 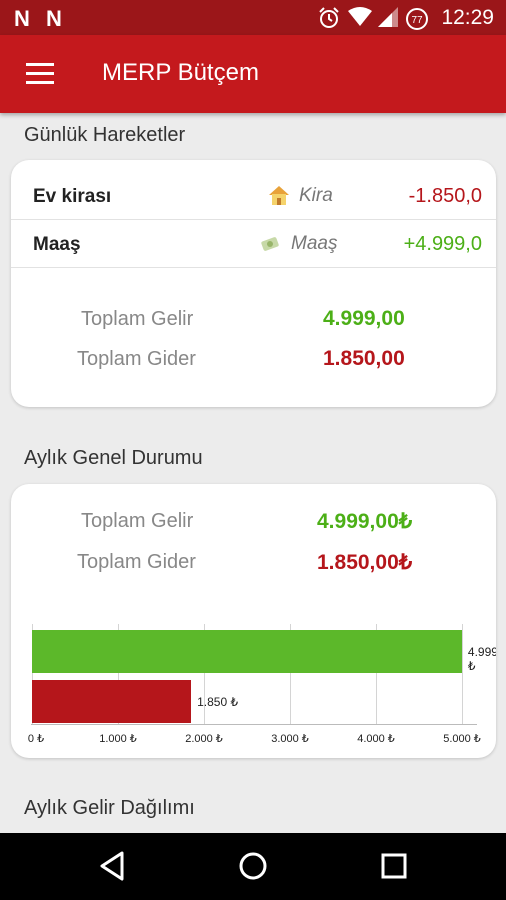 What do you see at coordinates (376, 739) in the screenshot?
I see `chart-tick-label: 4.000 ₺` at bounding box center [376, 739].